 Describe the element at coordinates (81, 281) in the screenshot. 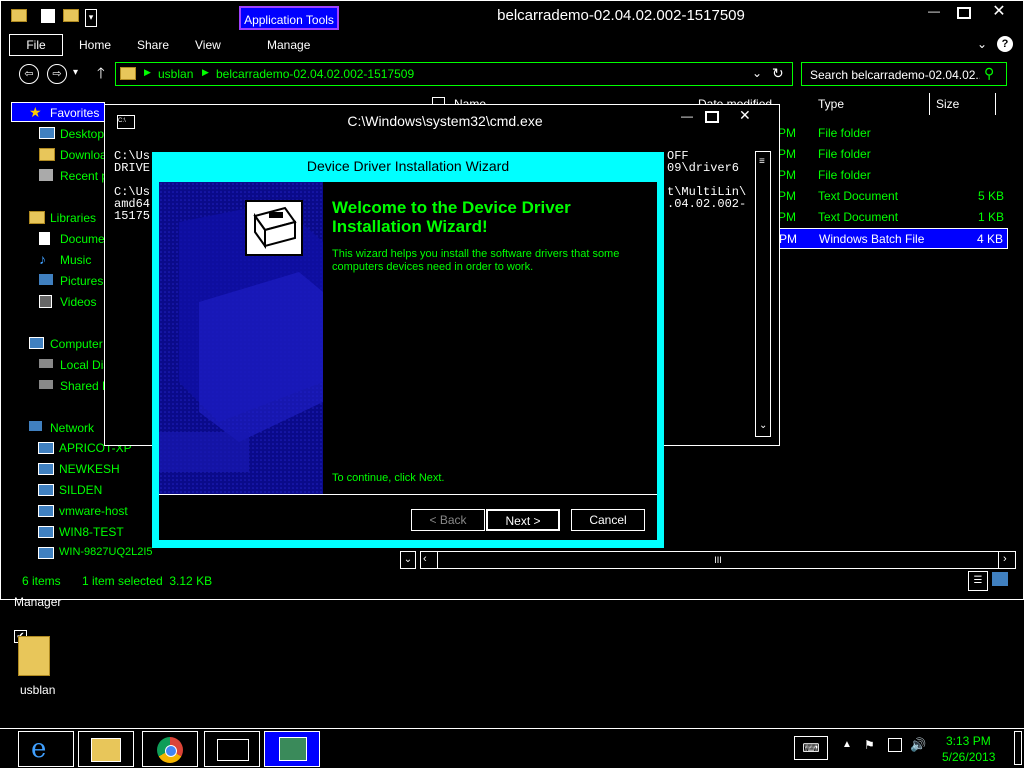

I see `nav-pictures: Pictures` at that location.